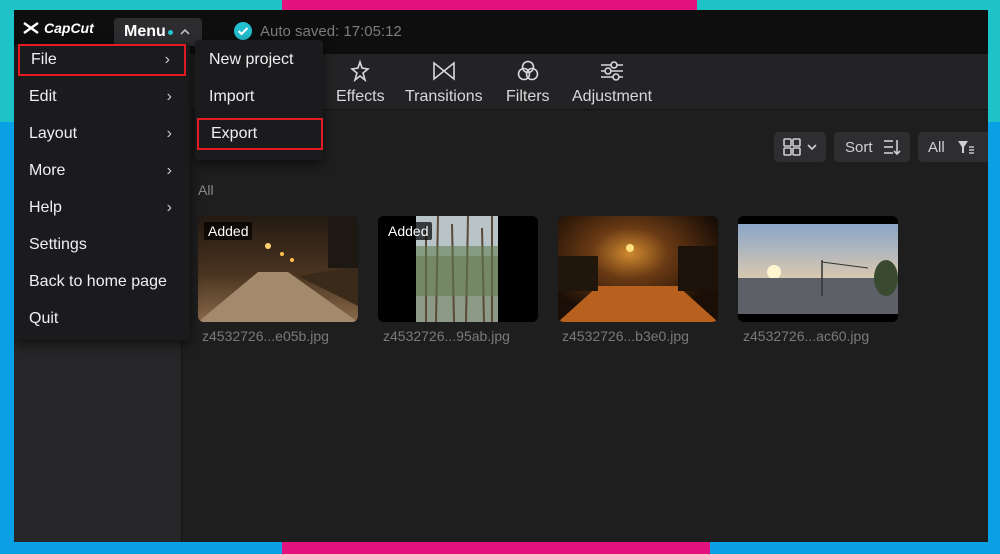  What do you see at coordinates (260, 97) in the screenshot?
I see `submenu-item-import: Import` at bounding box center [260, 97].